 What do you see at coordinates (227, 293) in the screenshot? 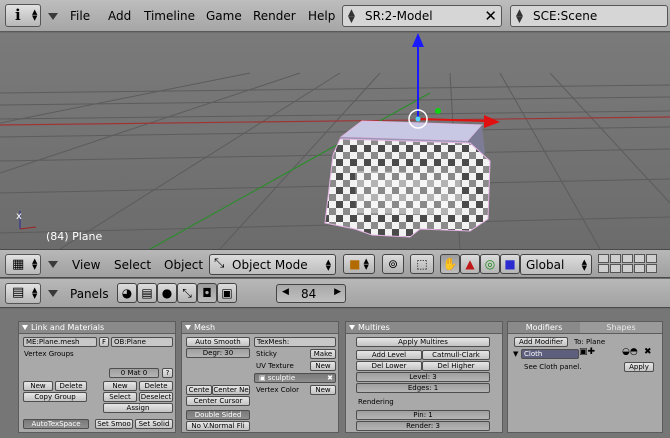
I see `scene-context-button: ▣` at bounding box center [227, 293].